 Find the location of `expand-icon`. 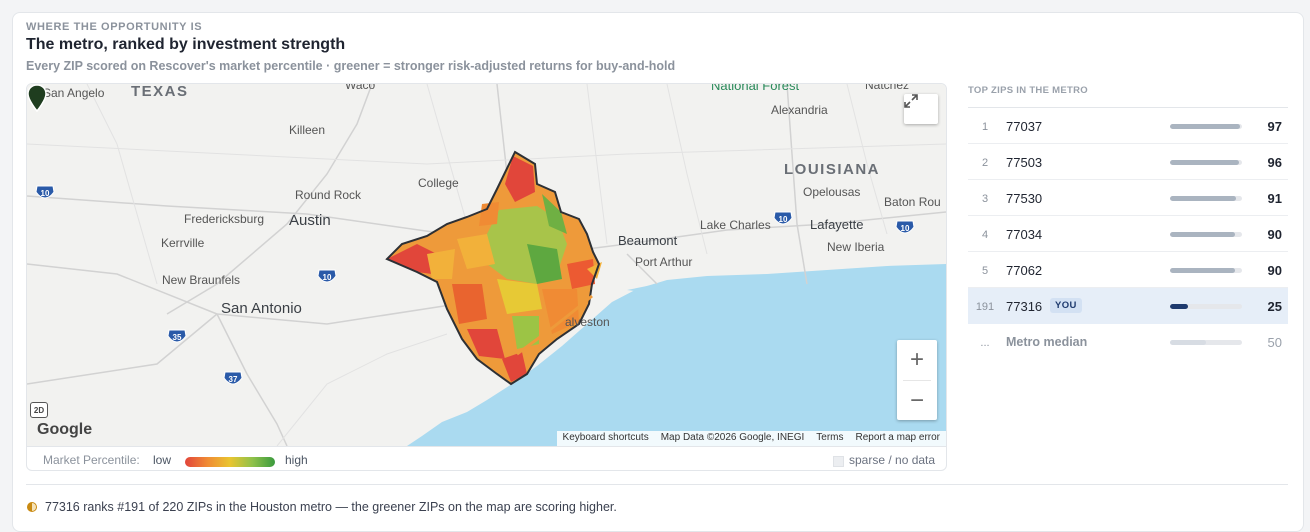

expand-icon is located at coordinates (911, 101).